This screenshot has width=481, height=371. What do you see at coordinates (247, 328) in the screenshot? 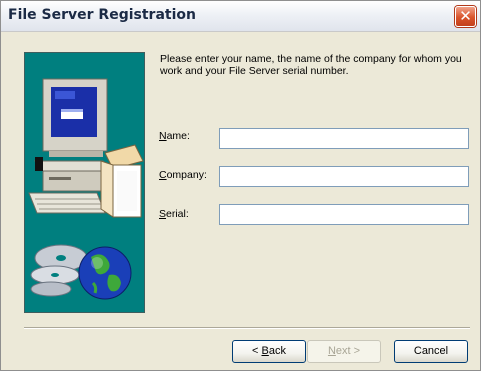
I see `footer-separator` at bounding box center [247, 328].